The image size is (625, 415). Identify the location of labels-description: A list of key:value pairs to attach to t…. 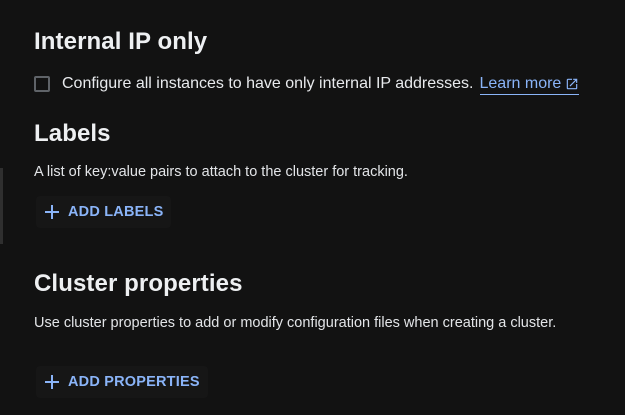
(221, 172).